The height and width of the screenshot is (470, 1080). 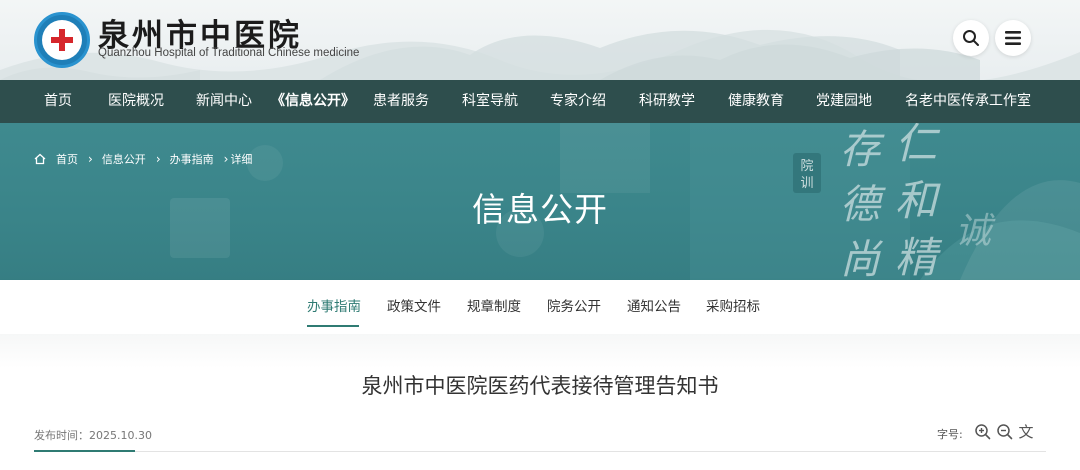 I want to click on subnav-item-affairs: 院务公开, so click(x=574, y=307).